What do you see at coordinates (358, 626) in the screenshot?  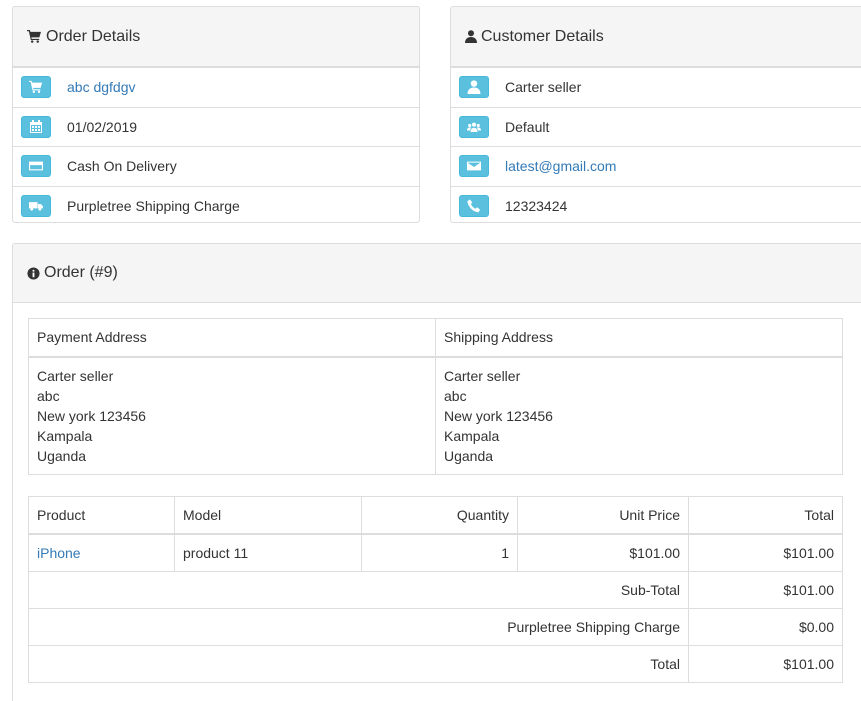 I see `shipping-total-label: Purpletree Shipping Charge` at bounding box center [358, 626].